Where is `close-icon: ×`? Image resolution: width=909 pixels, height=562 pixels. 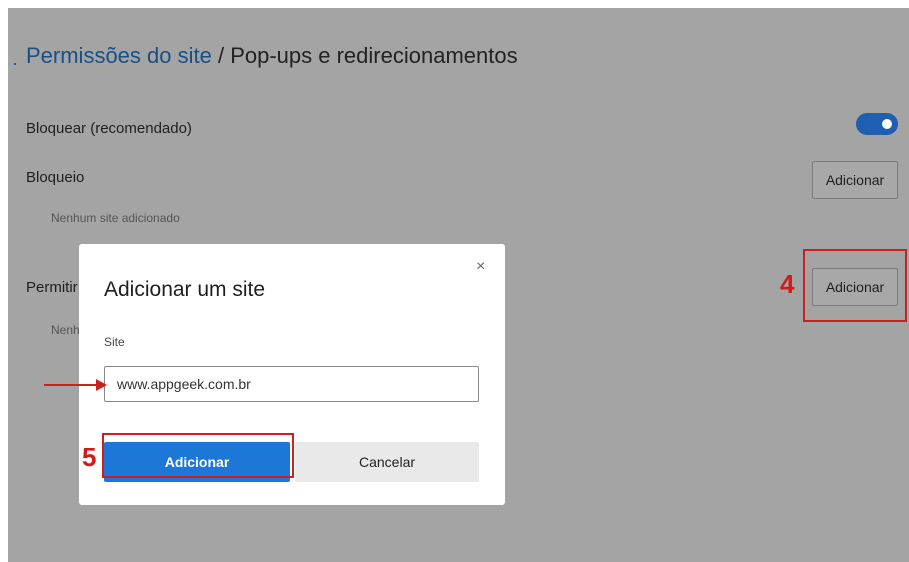 close-icon: × is located at coordinates (480, 267).